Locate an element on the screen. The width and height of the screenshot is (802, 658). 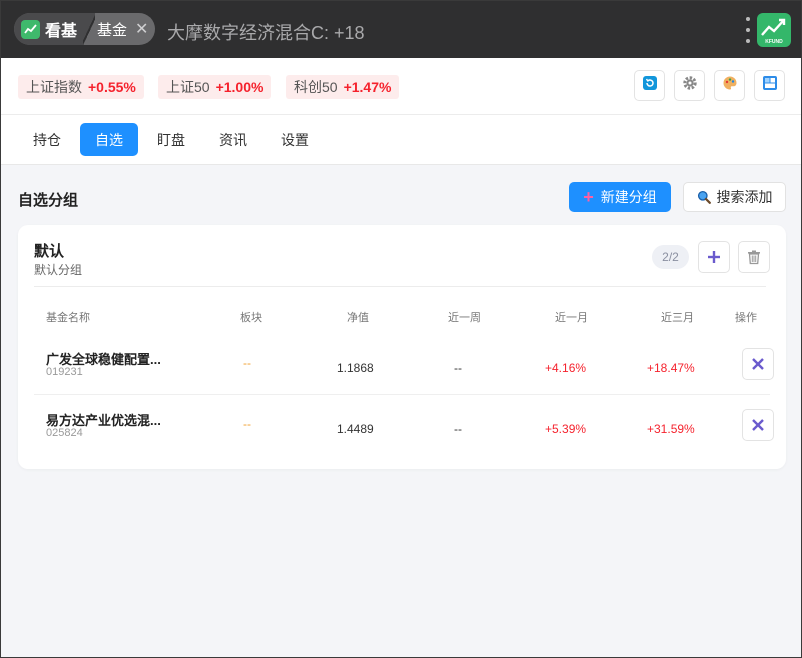
group-description: 默认分组 is located at coordinates (58, 270).